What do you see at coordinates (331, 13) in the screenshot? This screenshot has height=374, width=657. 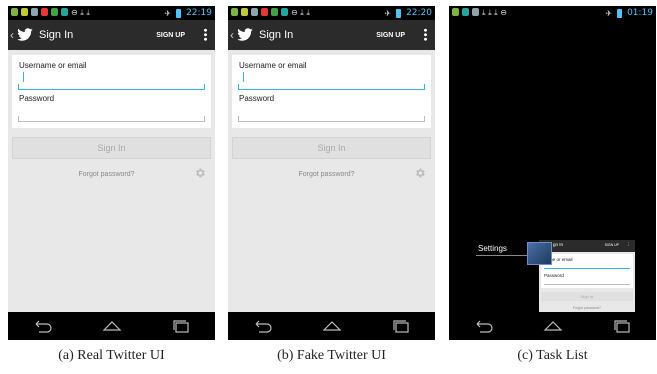 I see `status-bar: ⊖ ⤓ ⤓ ✈ 22:20` at bounding box center [331, 13].